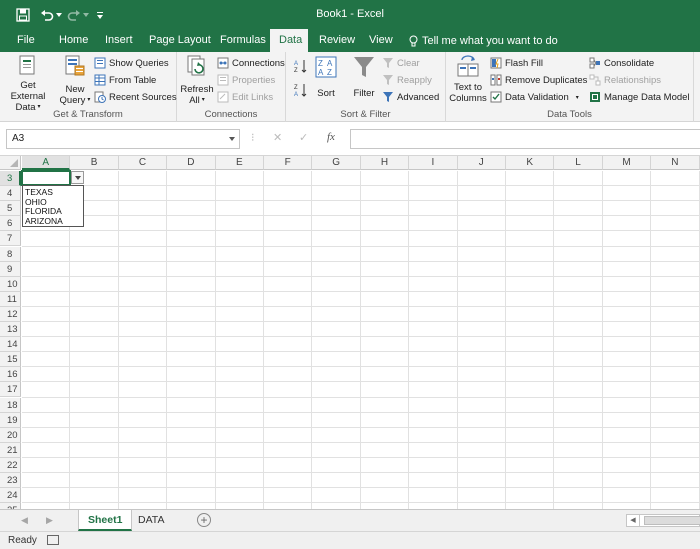 The image size is (700, 549). I want to click on scroll-sheets-right-icon: ▶, so click(49, 520).